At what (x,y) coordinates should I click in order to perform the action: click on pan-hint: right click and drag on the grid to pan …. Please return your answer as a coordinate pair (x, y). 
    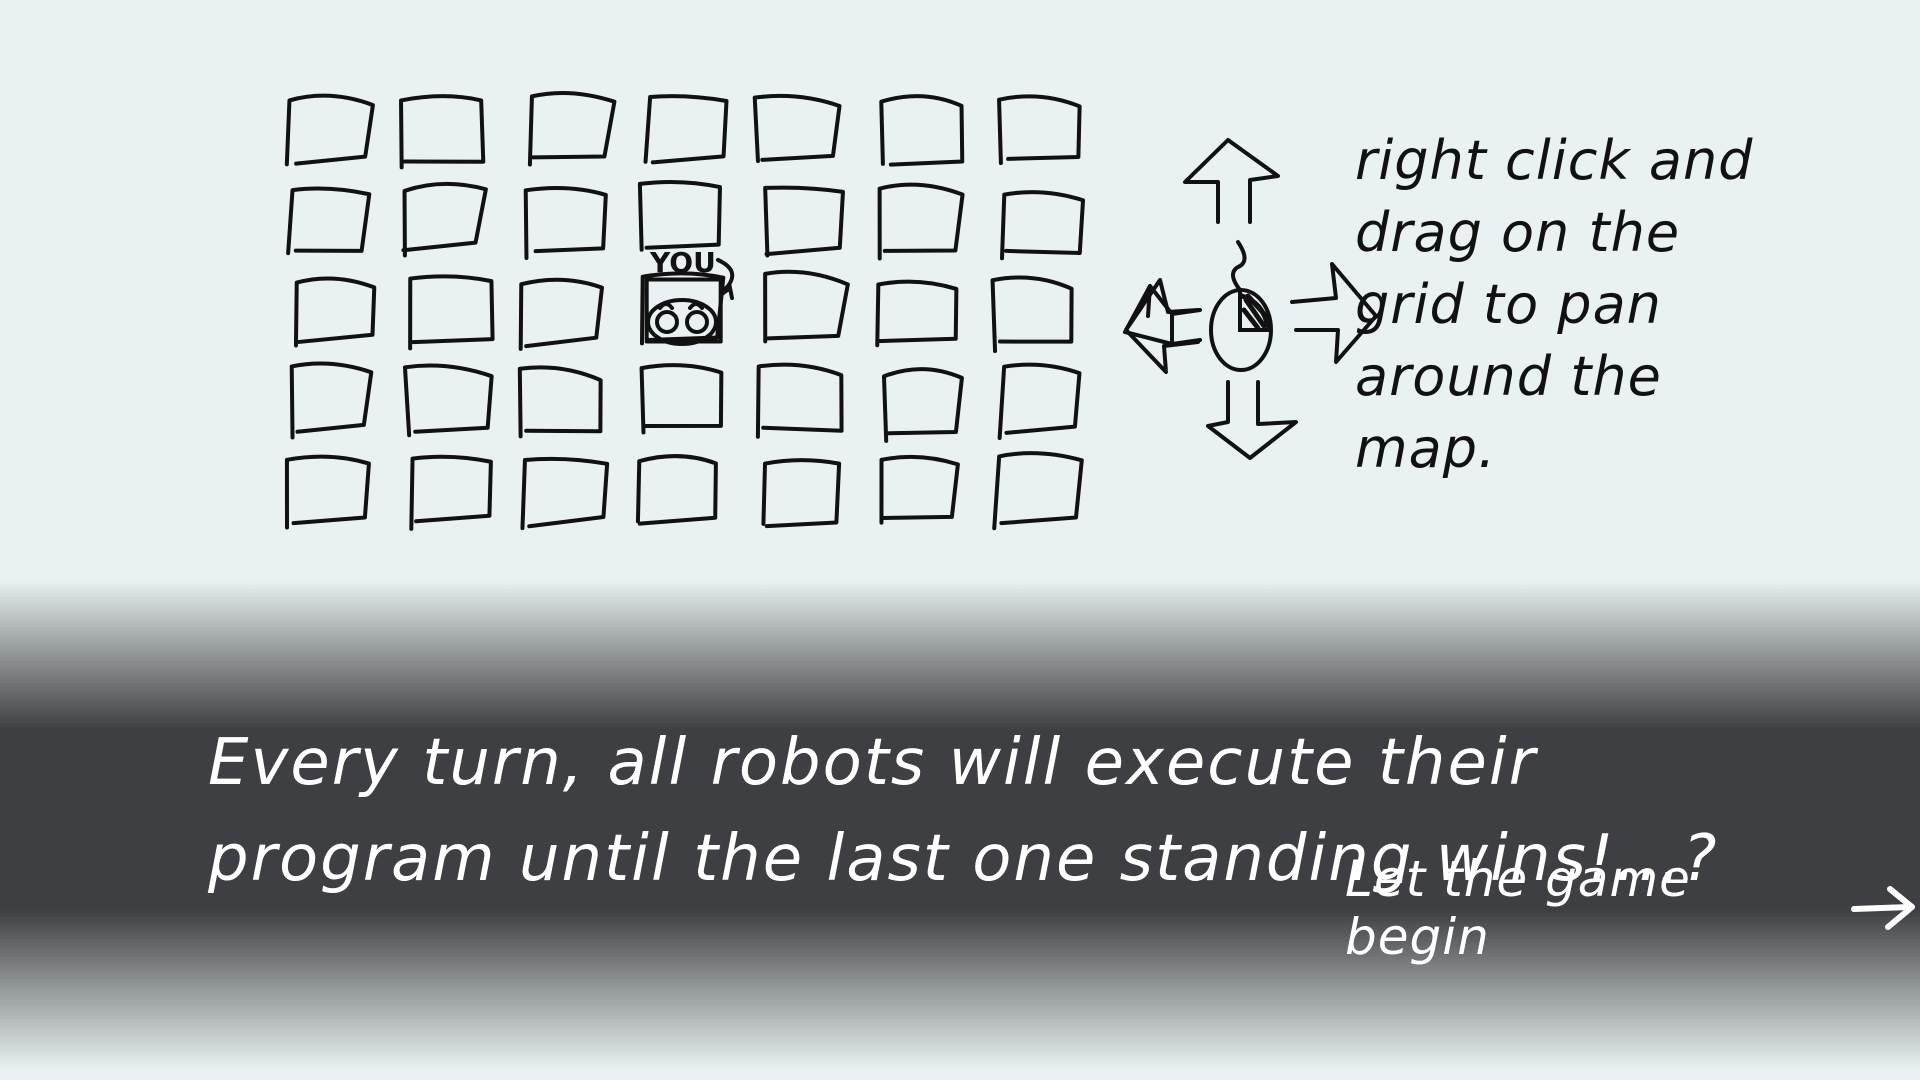
    Looking at the image, I should click on (1554, 304).